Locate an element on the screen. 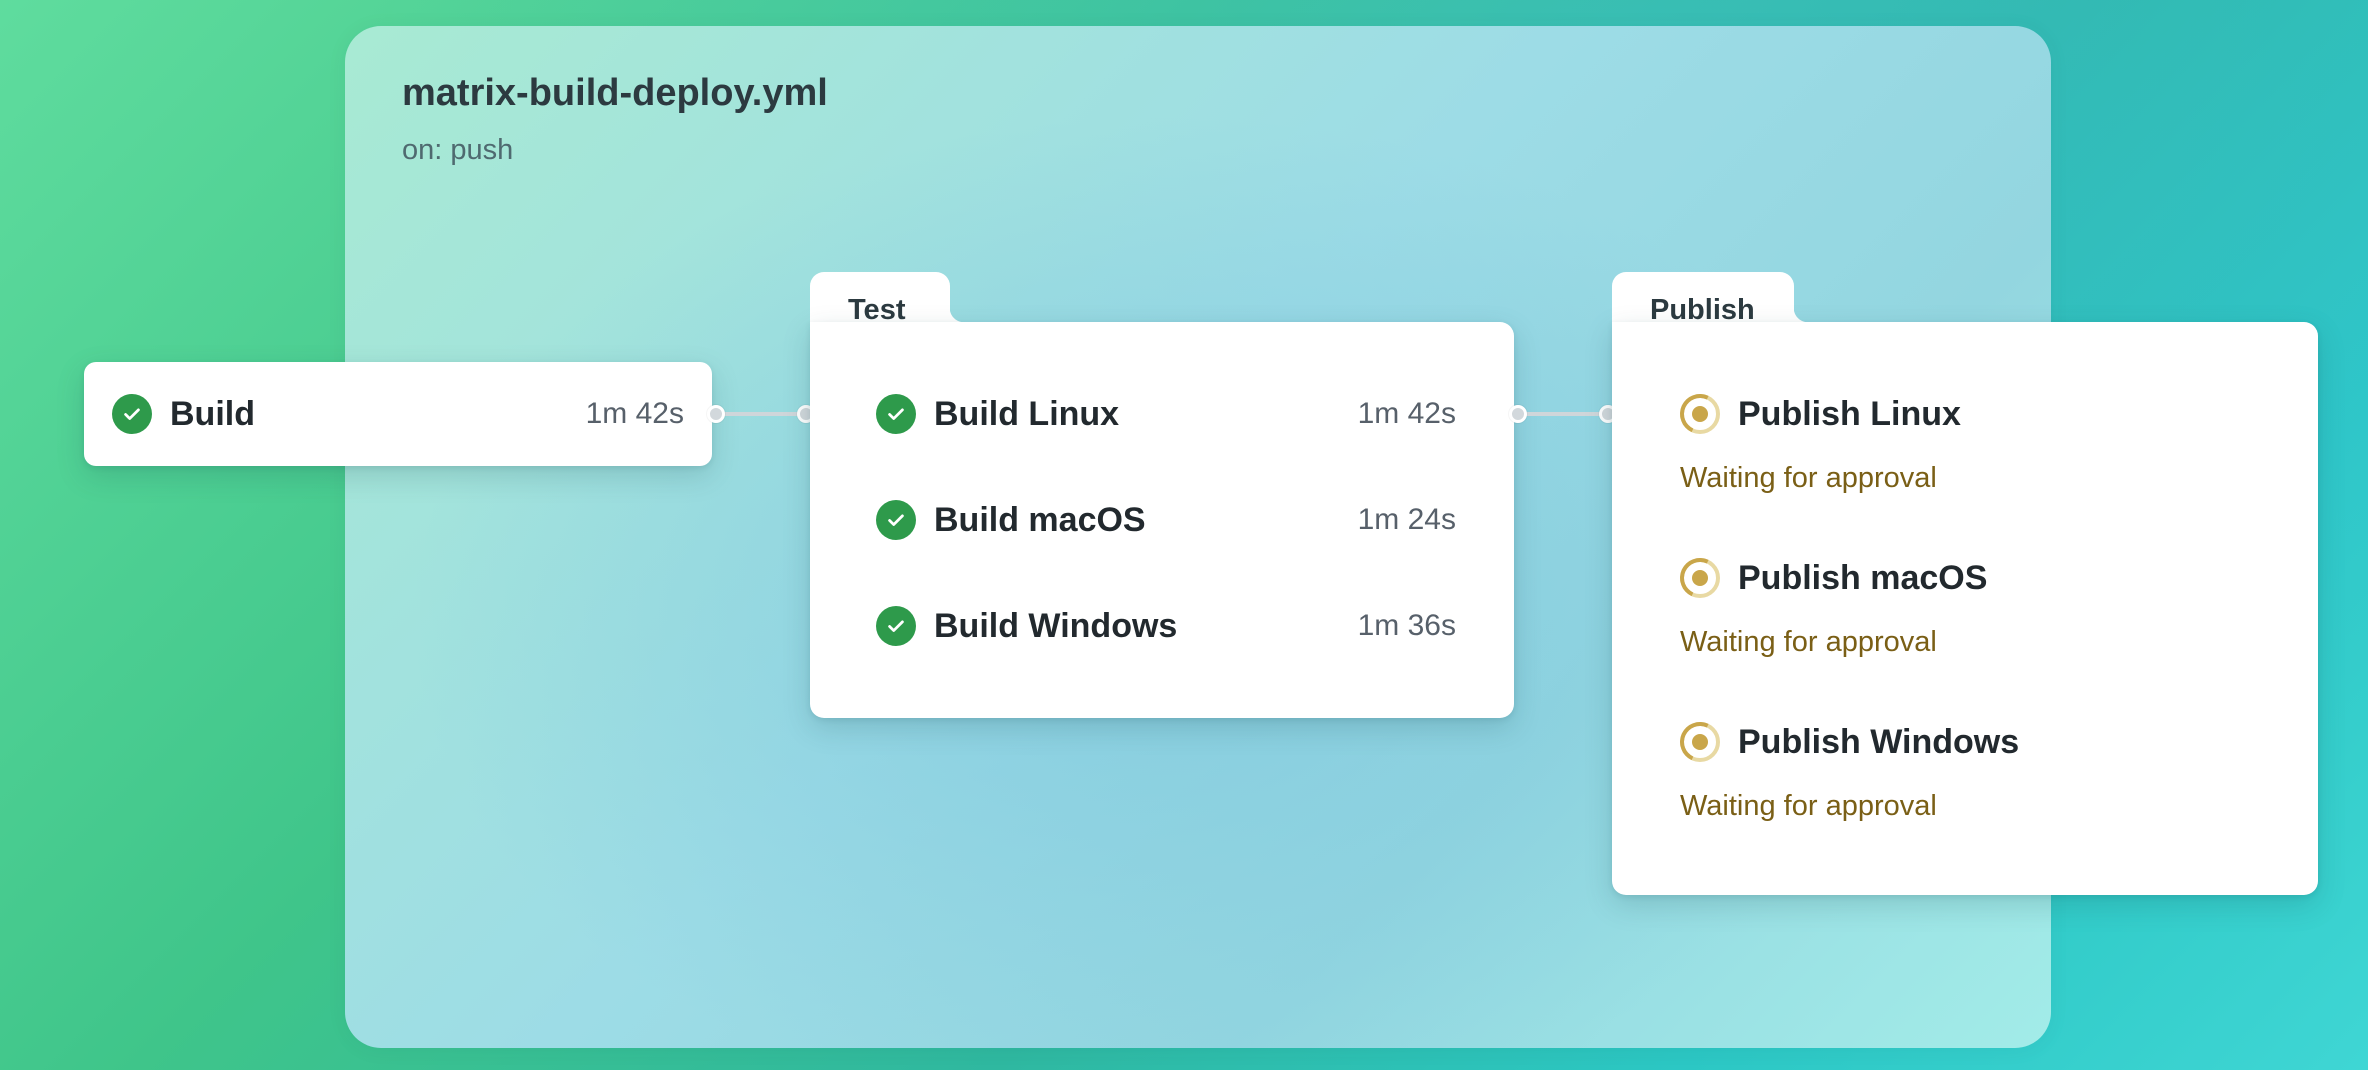 This screenshot has height=1070, width=2368. publish-job-row: Publish macOS is located at coordinates (1970, 578).